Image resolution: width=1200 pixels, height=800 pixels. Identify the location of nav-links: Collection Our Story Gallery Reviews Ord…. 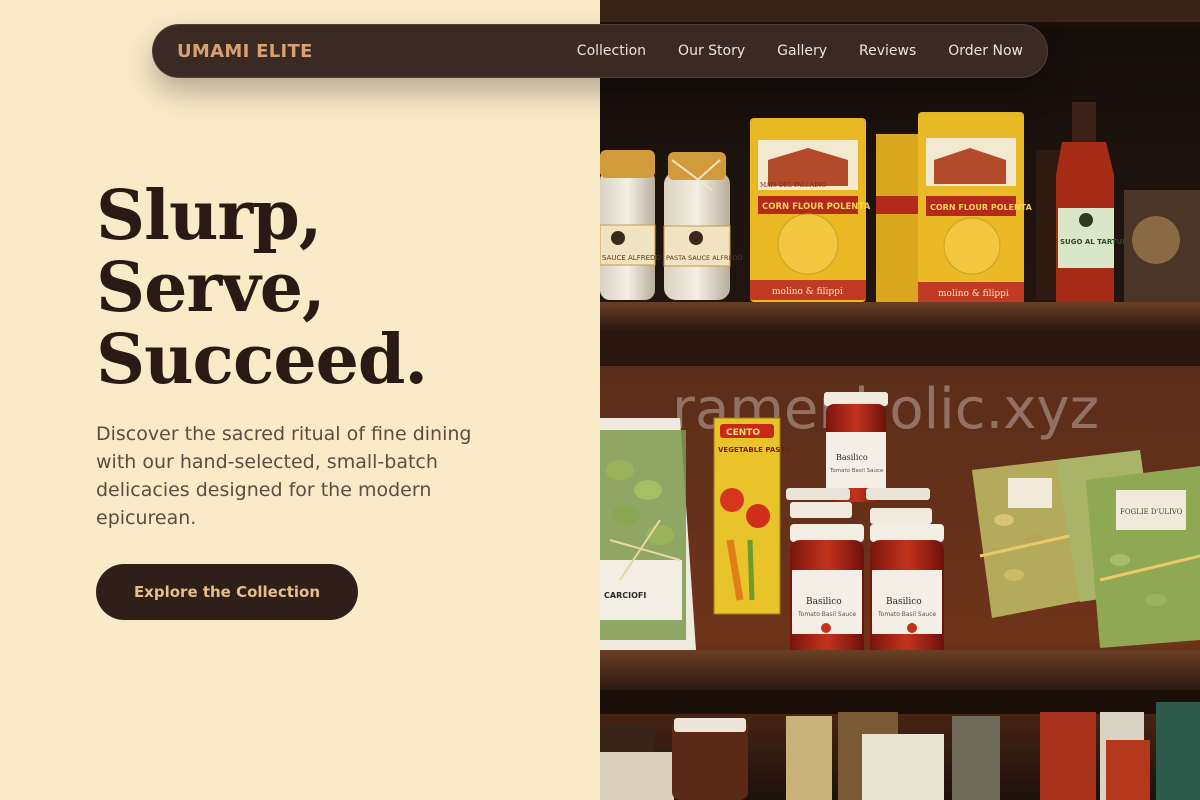
(784, 51).